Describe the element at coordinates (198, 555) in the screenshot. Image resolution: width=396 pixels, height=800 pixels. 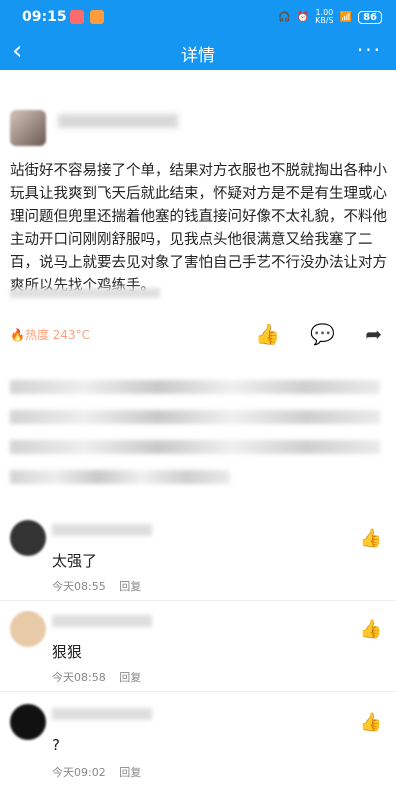
I see `comment-item: 太强了 今天08:55 回复 👍` at that location.